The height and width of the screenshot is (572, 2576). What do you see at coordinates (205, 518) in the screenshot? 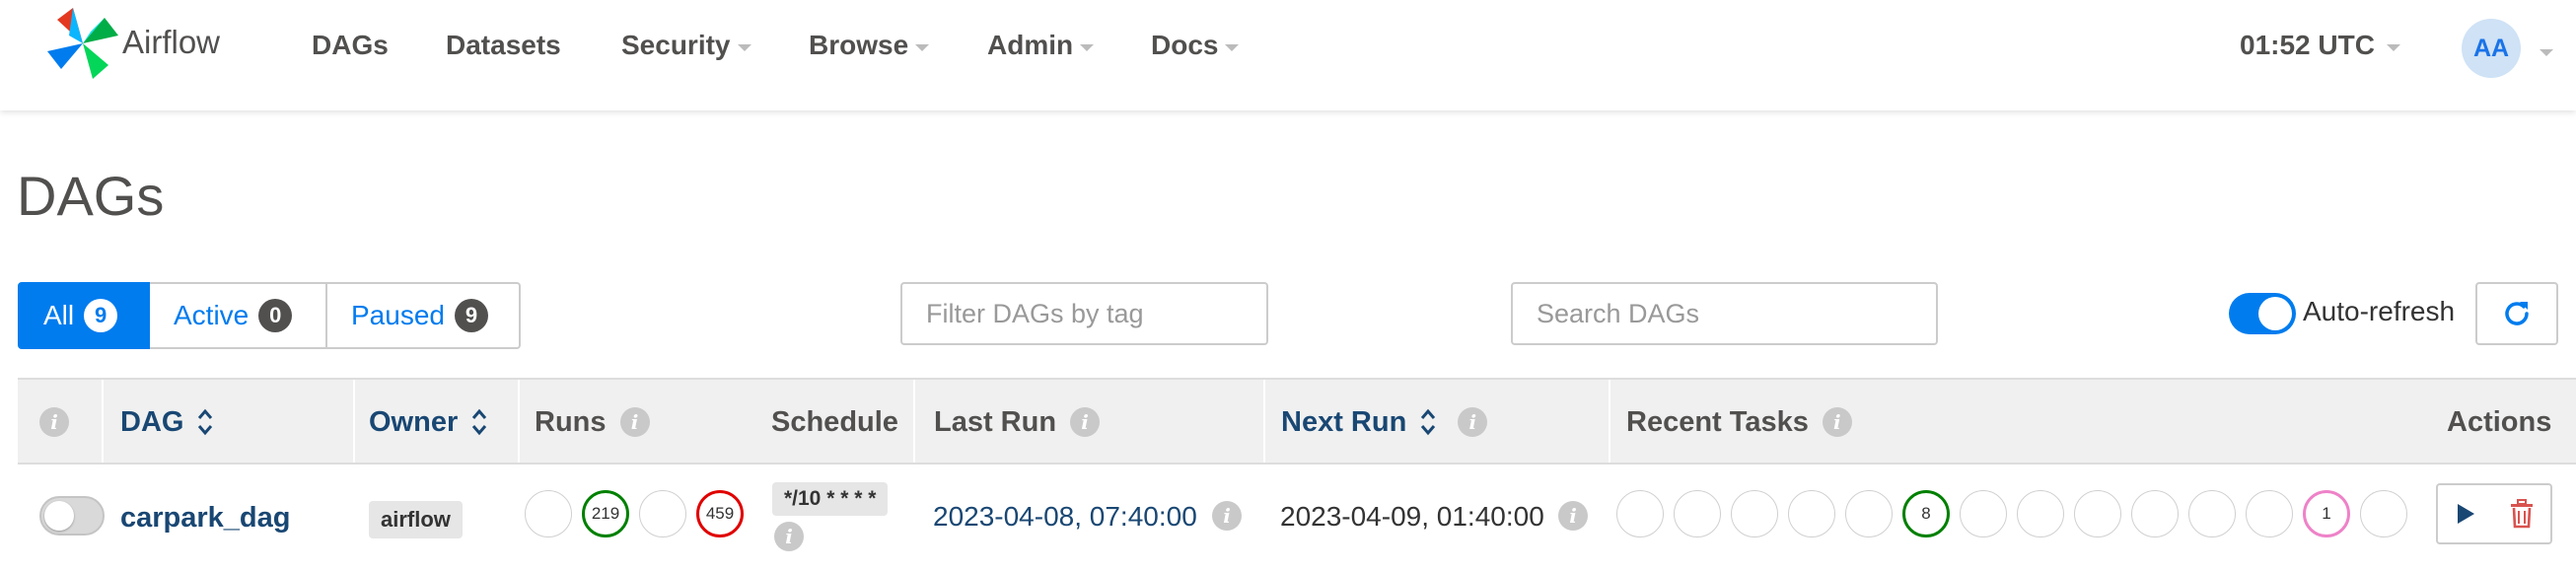
I see `dag-id-link: carpark_dag` at bounding box center [205, 518].